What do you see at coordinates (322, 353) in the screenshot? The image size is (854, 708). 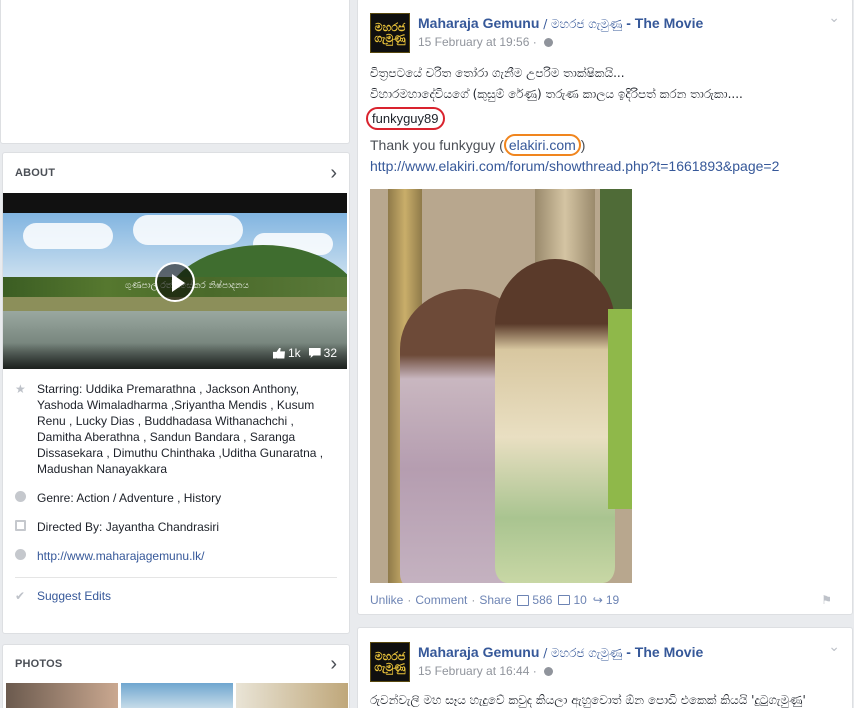 I see `video-comments: 32` at bounding box center [322, 353].